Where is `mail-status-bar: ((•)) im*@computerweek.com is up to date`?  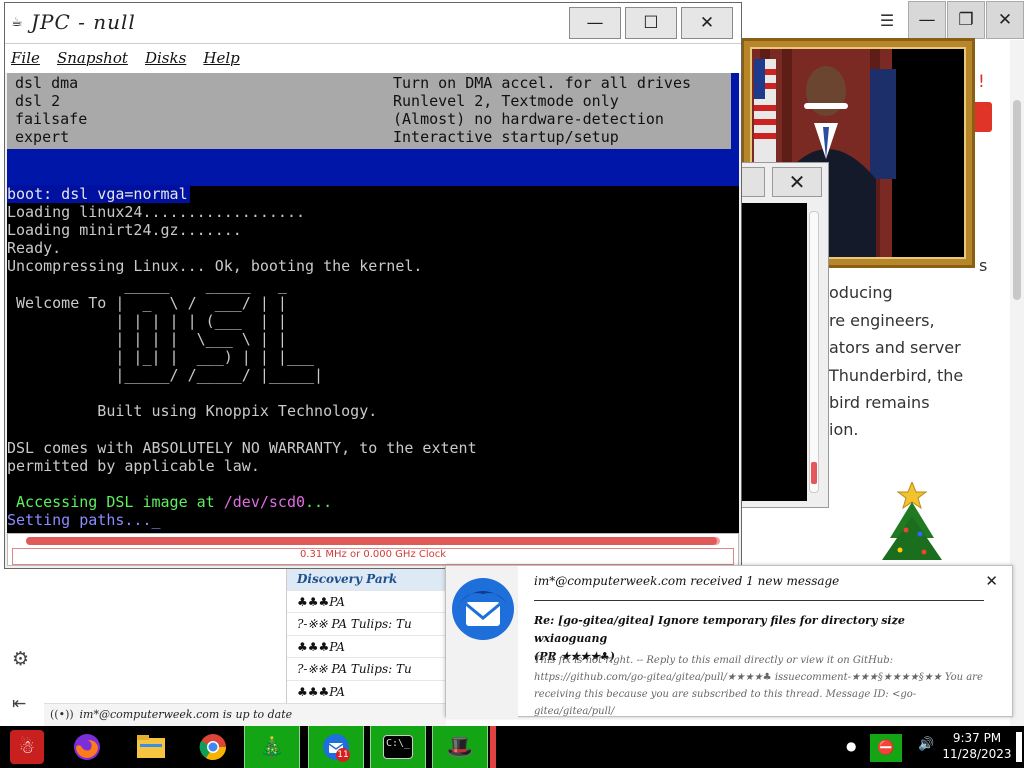
mail-status-bar: ((•)) im*@computerweek.com is up to date is located at coordinates (245, 714).